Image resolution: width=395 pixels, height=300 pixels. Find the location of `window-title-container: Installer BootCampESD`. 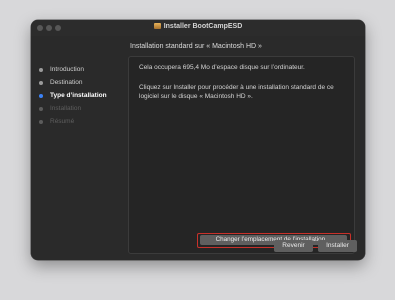

window-title-container: Installer BootCampESD is located at coordinates (198, 26).